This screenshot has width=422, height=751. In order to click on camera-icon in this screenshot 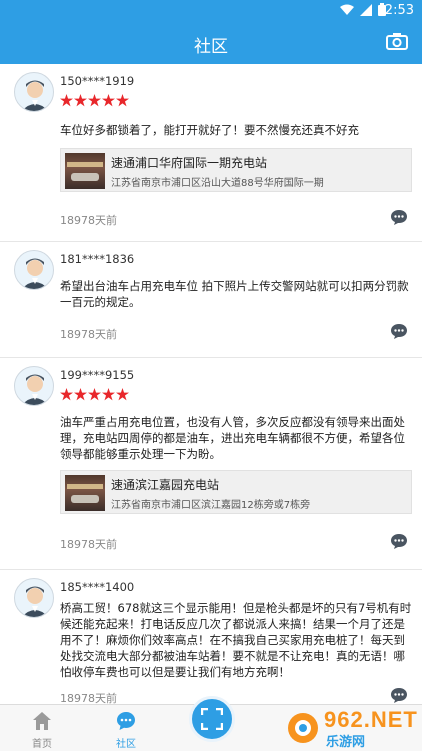, I will do `click(397, 41)`.